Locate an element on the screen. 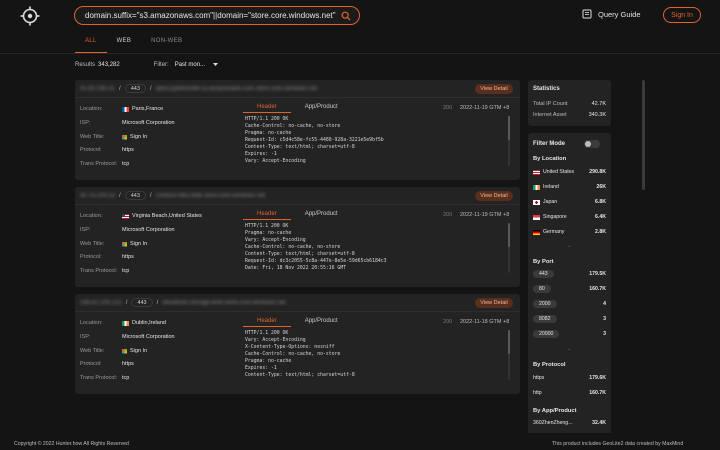 The height and width of the screenshot is (450, 720). flag-sg-icon is located at coordinates (536, 217).